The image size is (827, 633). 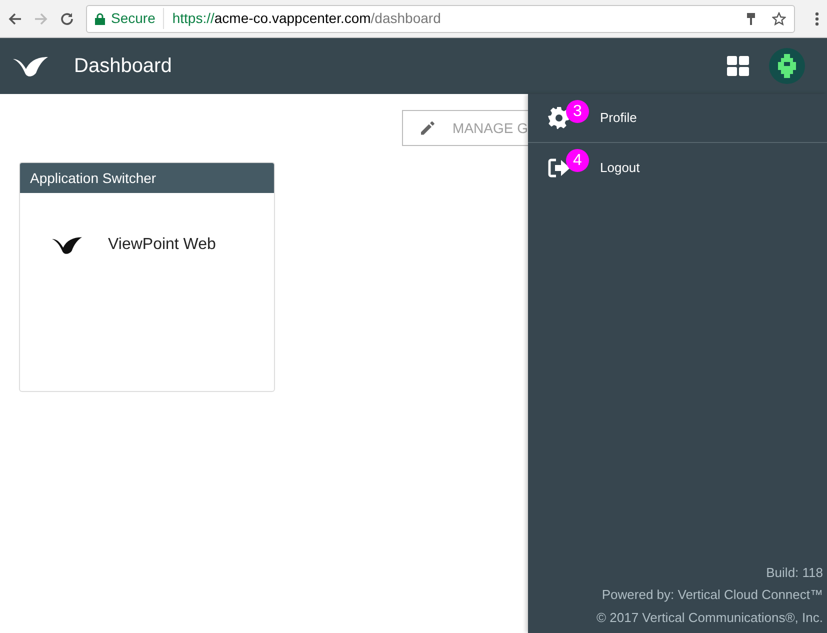 I want to click on apps-grid-icon, so click(x=738, y=66).